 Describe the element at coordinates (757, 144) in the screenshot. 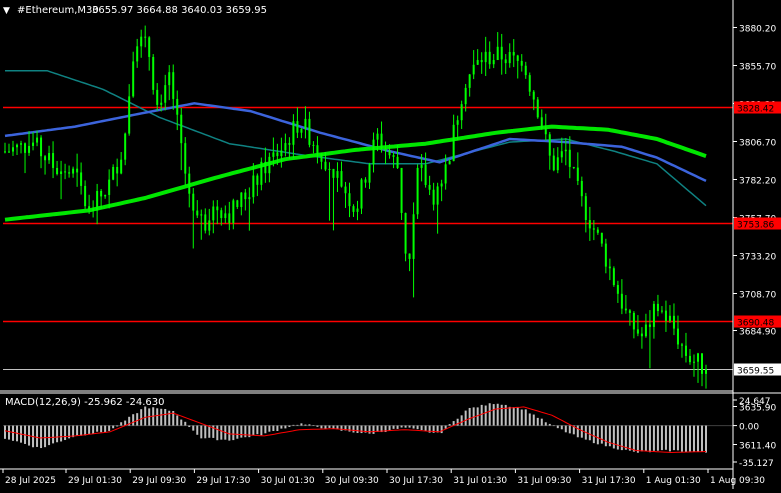

I see `price-tick-label: 3806.70` at that location.